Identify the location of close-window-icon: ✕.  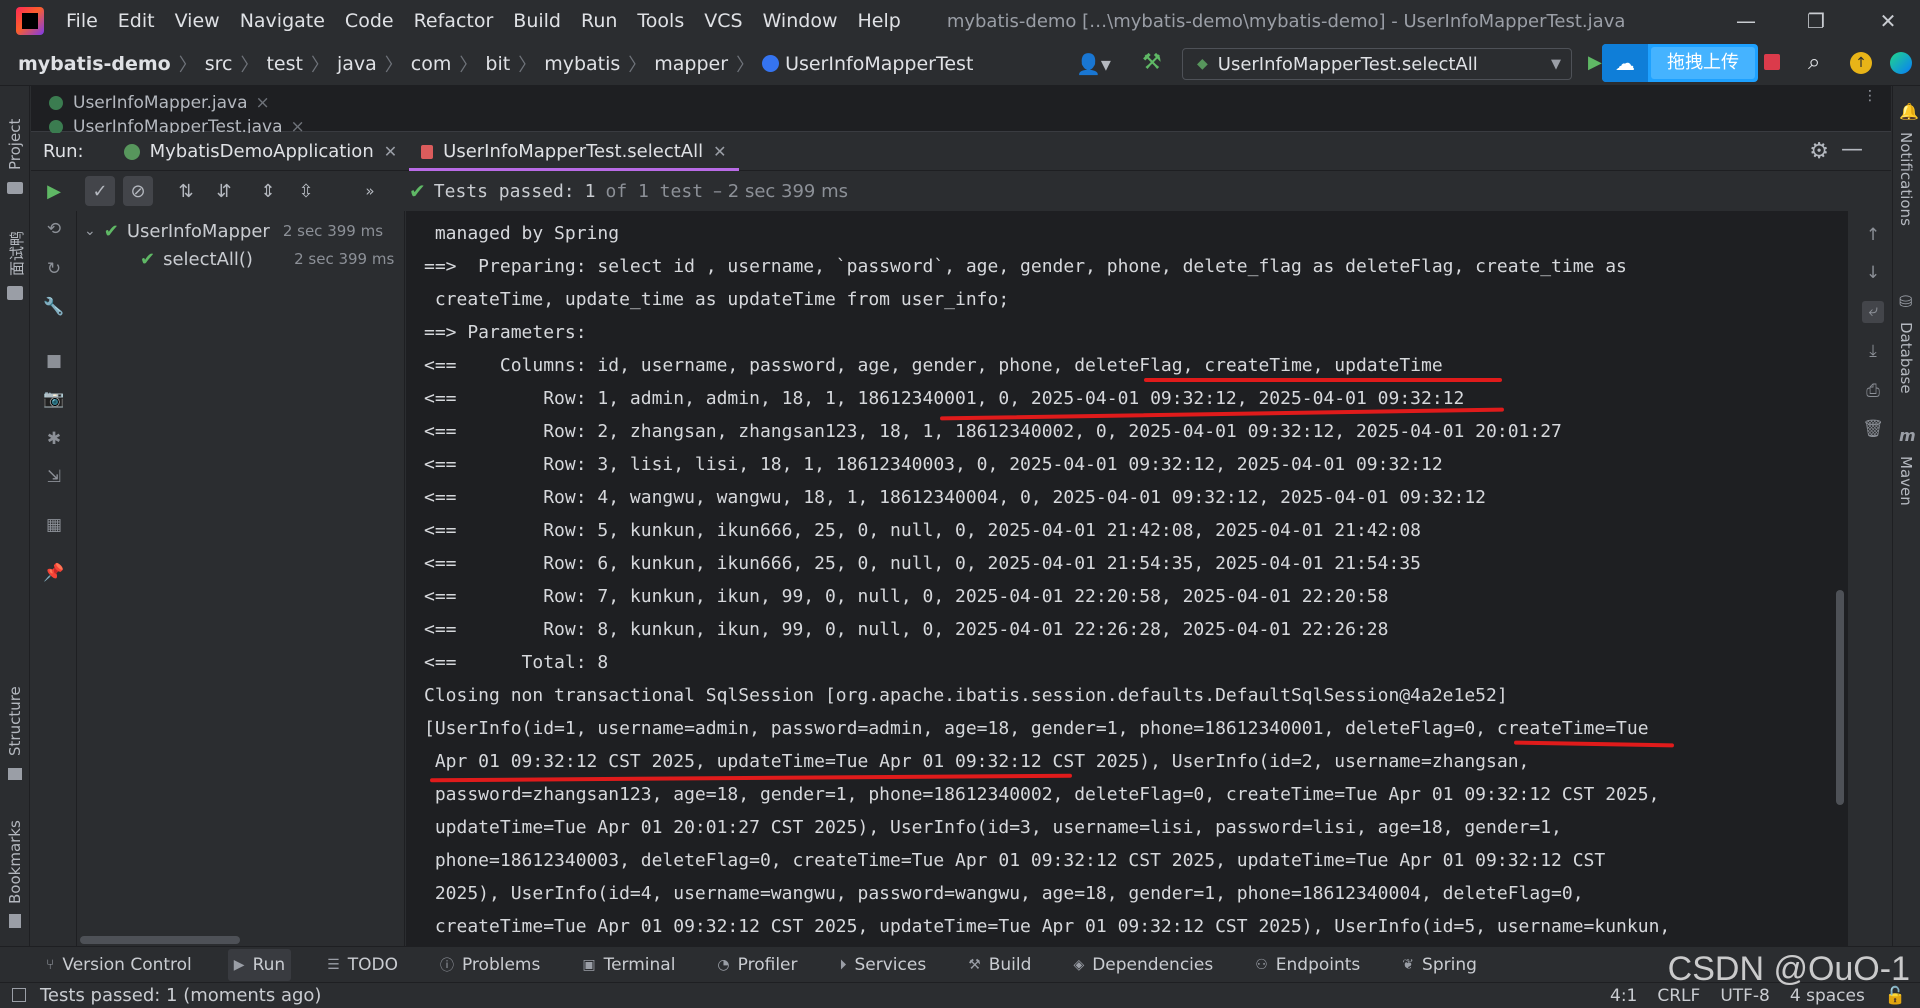
(1888, 21).